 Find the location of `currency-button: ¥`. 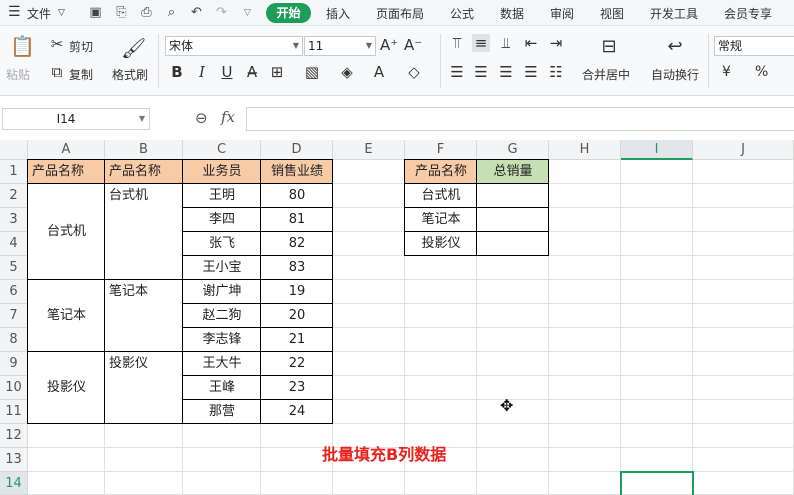

currency-button: ¥ is located at coordinates (726, 72).